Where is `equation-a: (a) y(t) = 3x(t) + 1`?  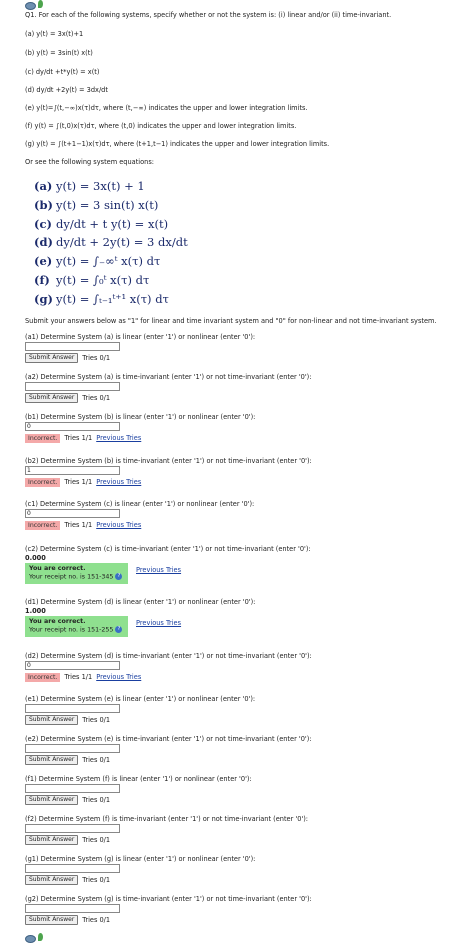
equation-a: (a) y(t) = 3x(t) + 1 is located at coordinates (89, 186).